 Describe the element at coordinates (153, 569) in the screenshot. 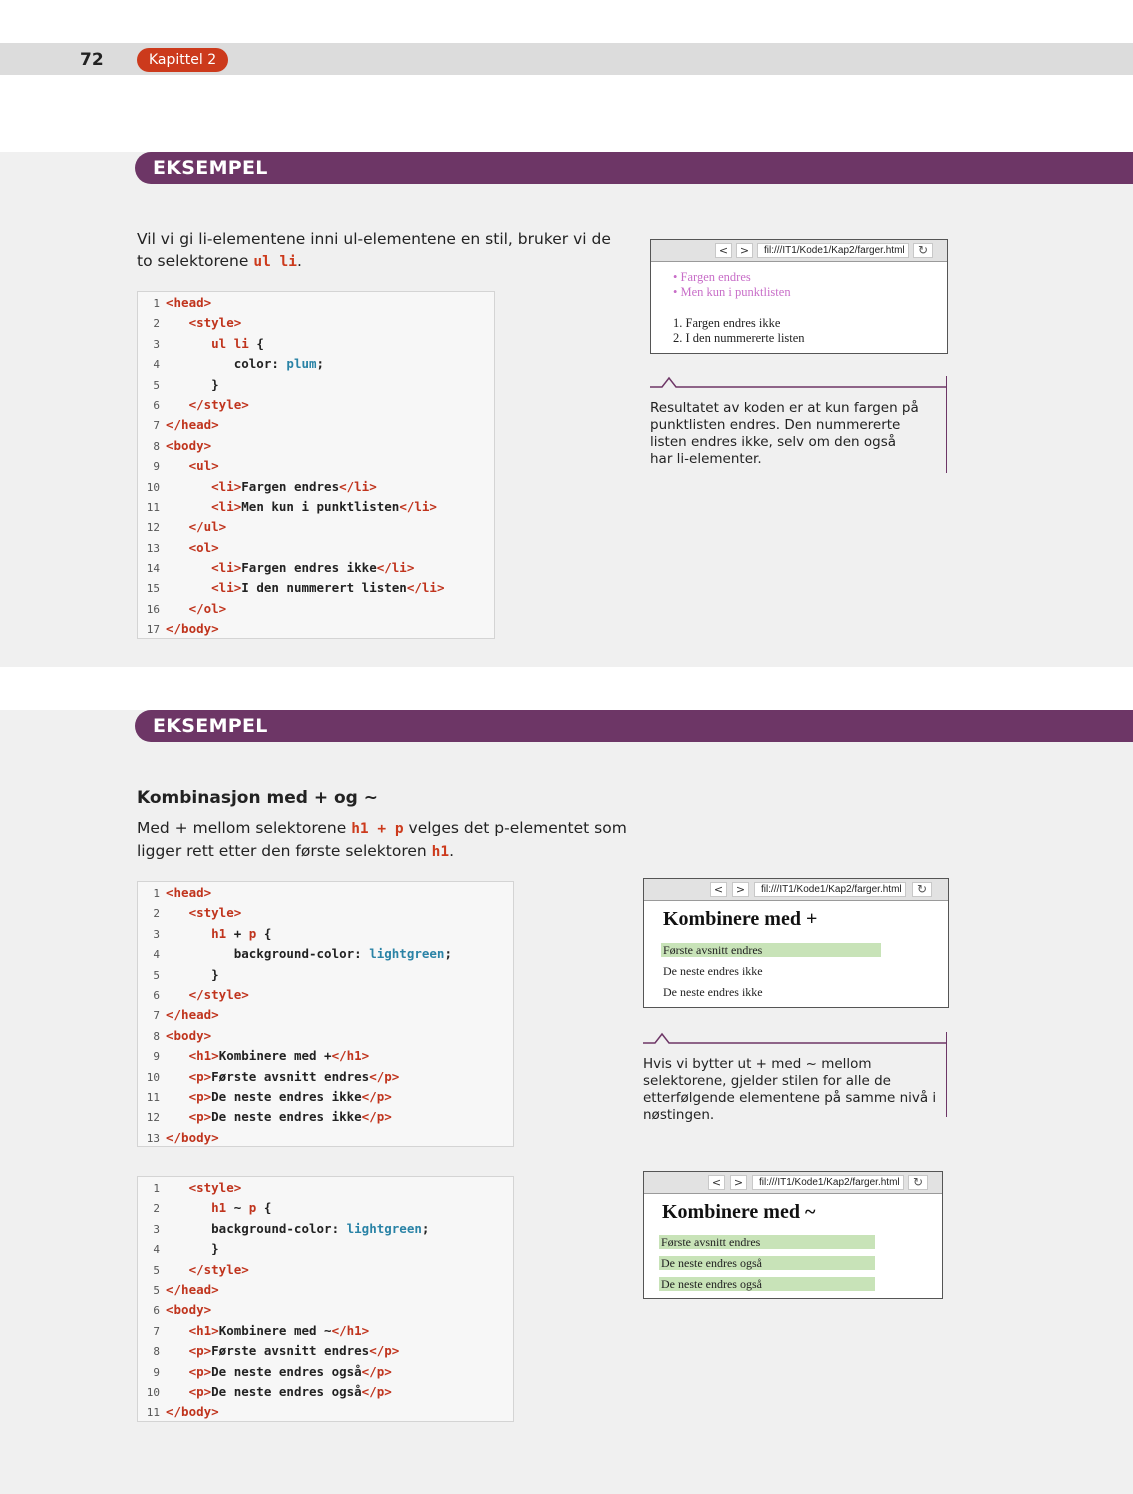

I see `line-number: 14` at that location.